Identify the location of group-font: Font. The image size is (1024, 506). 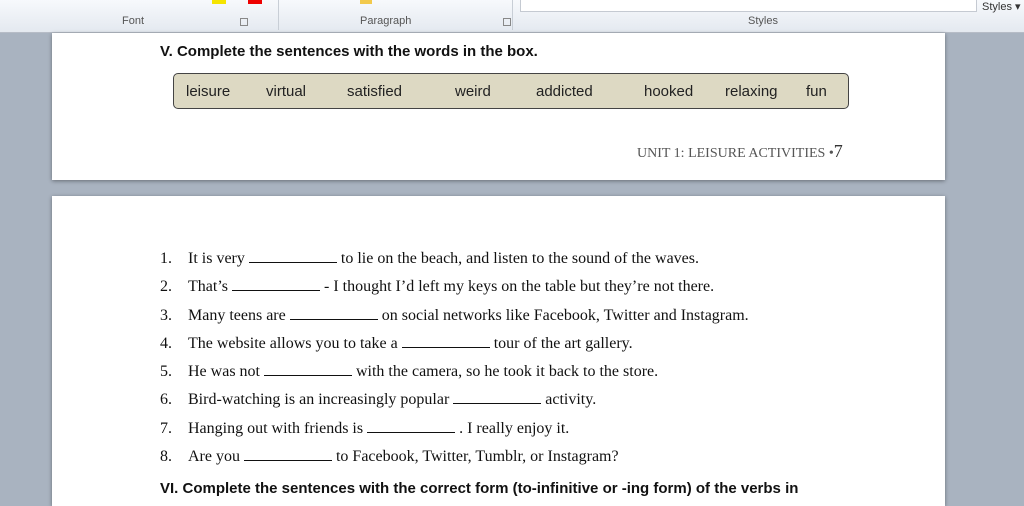
(133, 21).